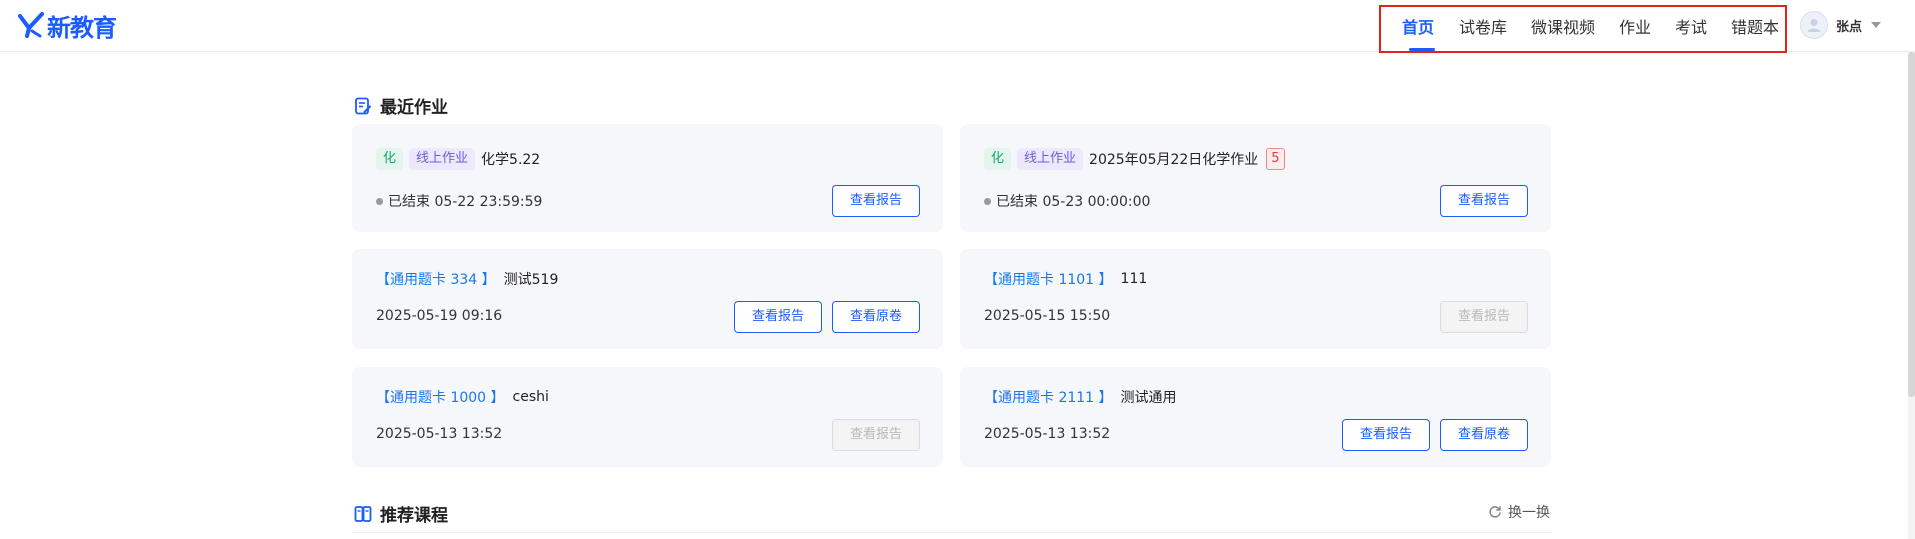 This screenshot has height=539, width=1915. I want to click on card-label-text: 通用题卡 2111, so click(1046, 398).